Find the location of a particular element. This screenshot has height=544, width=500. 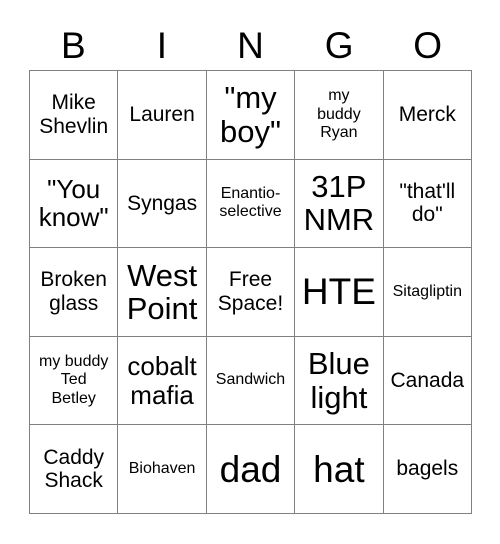

bingo-cell-r3c2: West Point is located at coordinates (162, 292).